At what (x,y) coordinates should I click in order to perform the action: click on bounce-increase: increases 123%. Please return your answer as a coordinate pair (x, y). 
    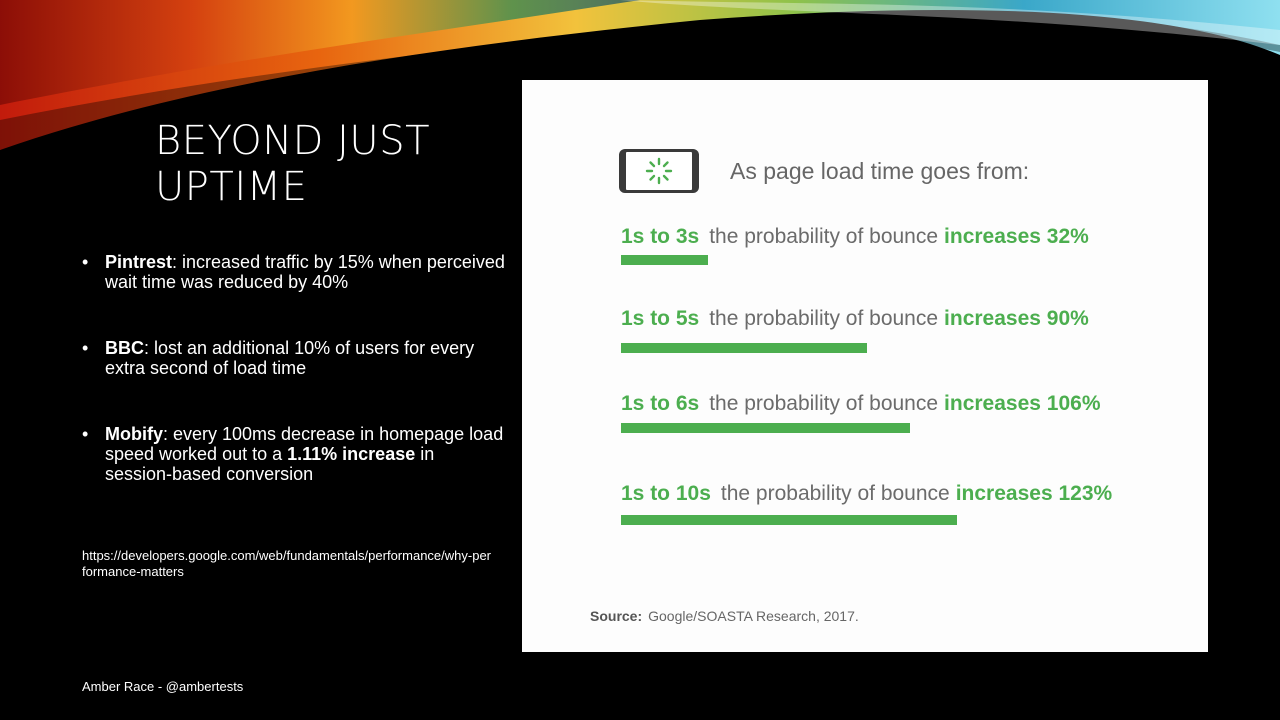
    Looking at the image, I should click on (1034, 493).